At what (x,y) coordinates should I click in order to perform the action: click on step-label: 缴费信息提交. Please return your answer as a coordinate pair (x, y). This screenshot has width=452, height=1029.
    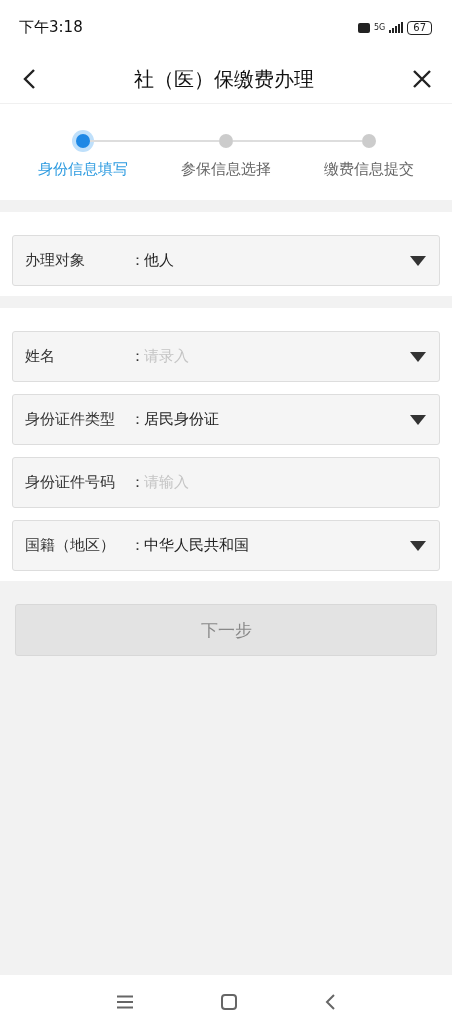
    Looking at the image, I should click on (368, 169).